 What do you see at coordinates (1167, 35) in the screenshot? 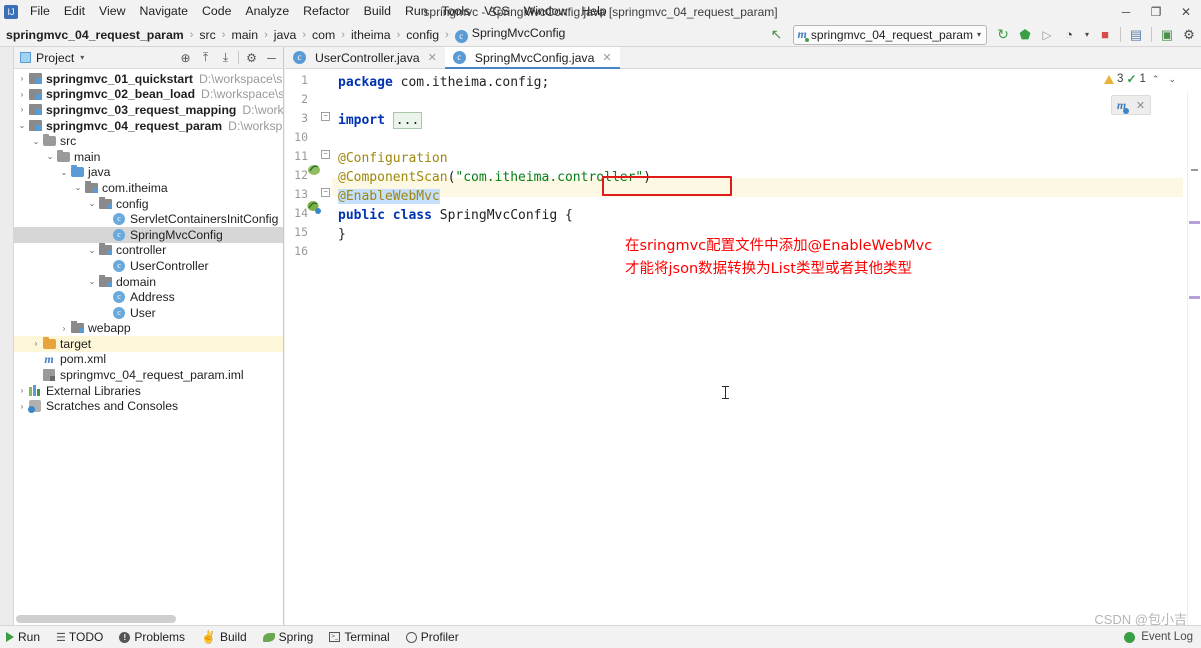
I see `search-everywhere-button: ▣` at bounding box center [1167, 35].